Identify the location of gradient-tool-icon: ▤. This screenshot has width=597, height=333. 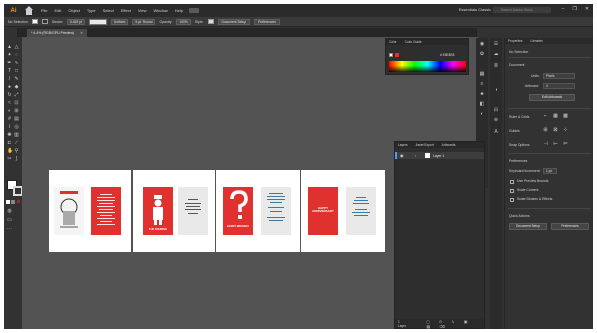
(16, 119).